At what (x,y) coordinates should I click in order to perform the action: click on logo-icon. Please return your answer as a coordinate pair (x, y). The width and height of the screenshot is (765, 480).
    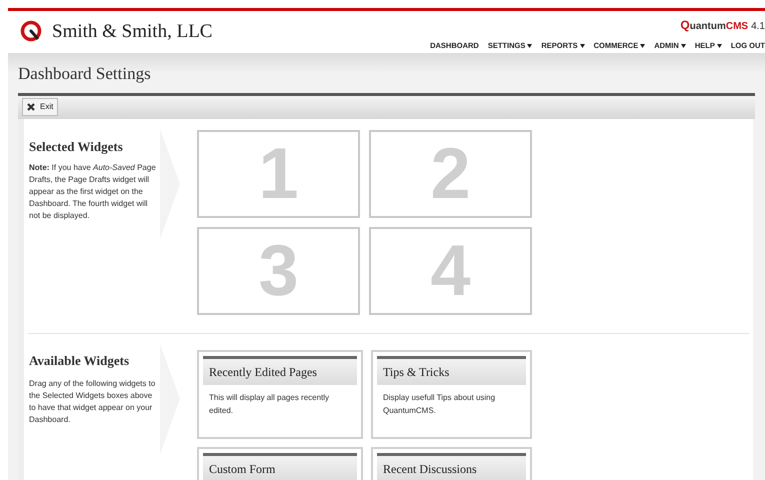
    Looking at the image, I should click on (32, 32).